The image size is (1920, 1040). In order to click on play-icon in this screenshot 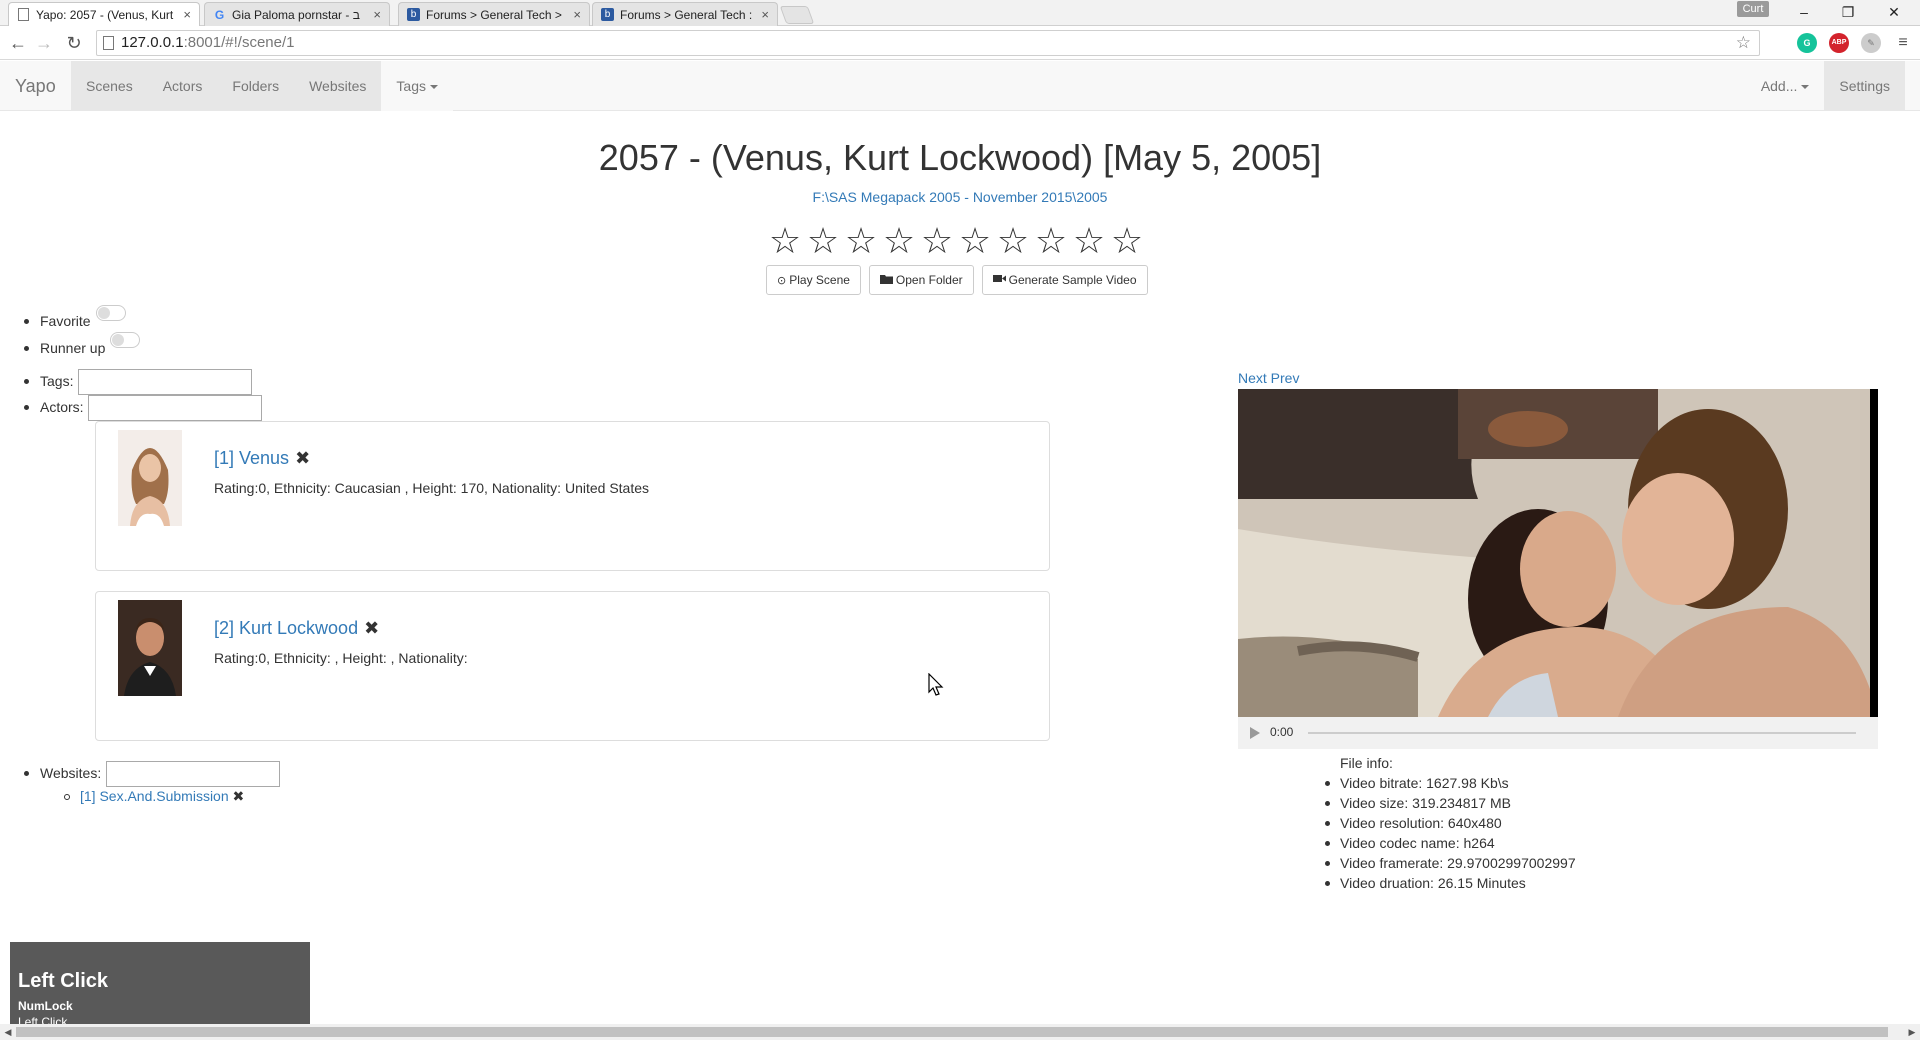, I will do `click(1255, 733)`.